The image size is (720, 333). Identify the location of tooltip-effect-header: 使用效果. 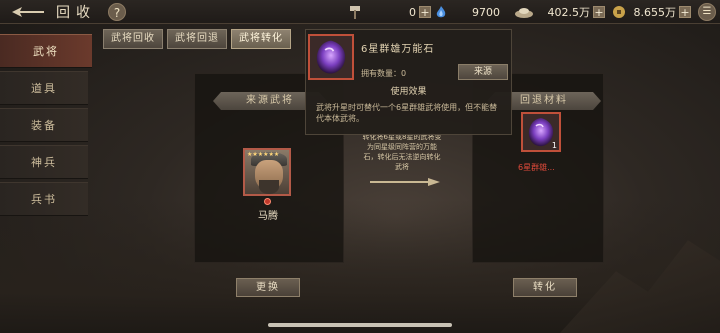
(408, 92).